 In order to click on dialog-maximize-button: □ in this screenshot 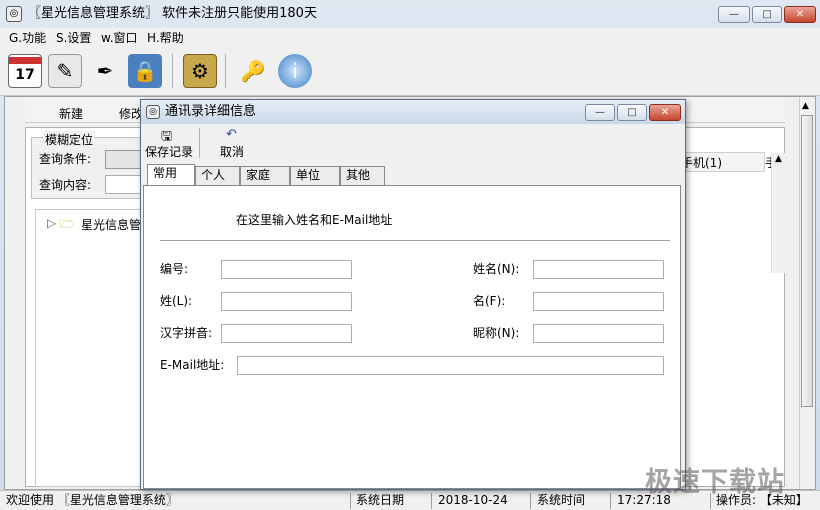, I will do `click(632, 112)`.